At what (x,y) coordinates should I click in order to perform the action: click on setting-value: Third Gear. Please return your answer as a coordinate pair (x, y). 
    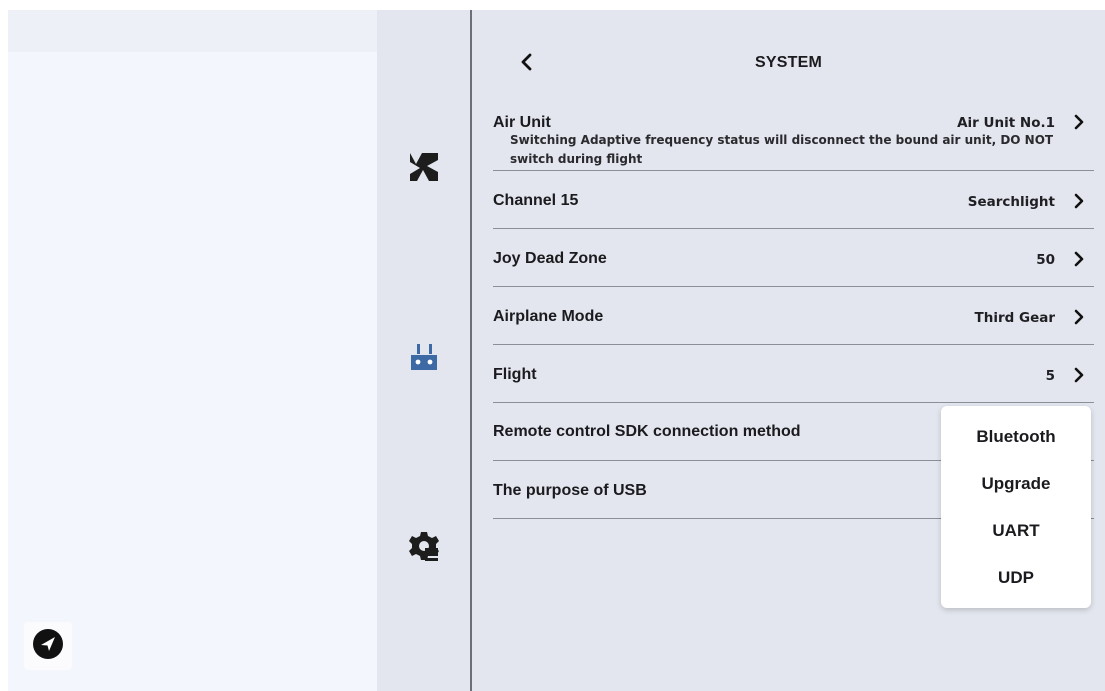
    Looking at the image, I should click on (1014, 318).